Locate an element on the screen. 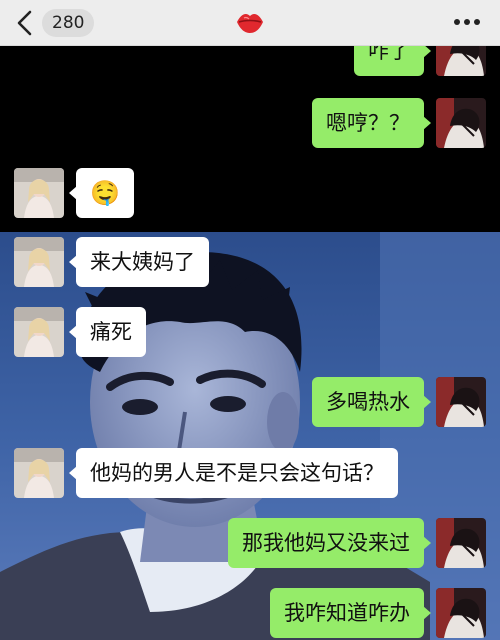 This screenshot has height=640, width=500. unread-count-badge: 280 is located at coordinates (68, 23).